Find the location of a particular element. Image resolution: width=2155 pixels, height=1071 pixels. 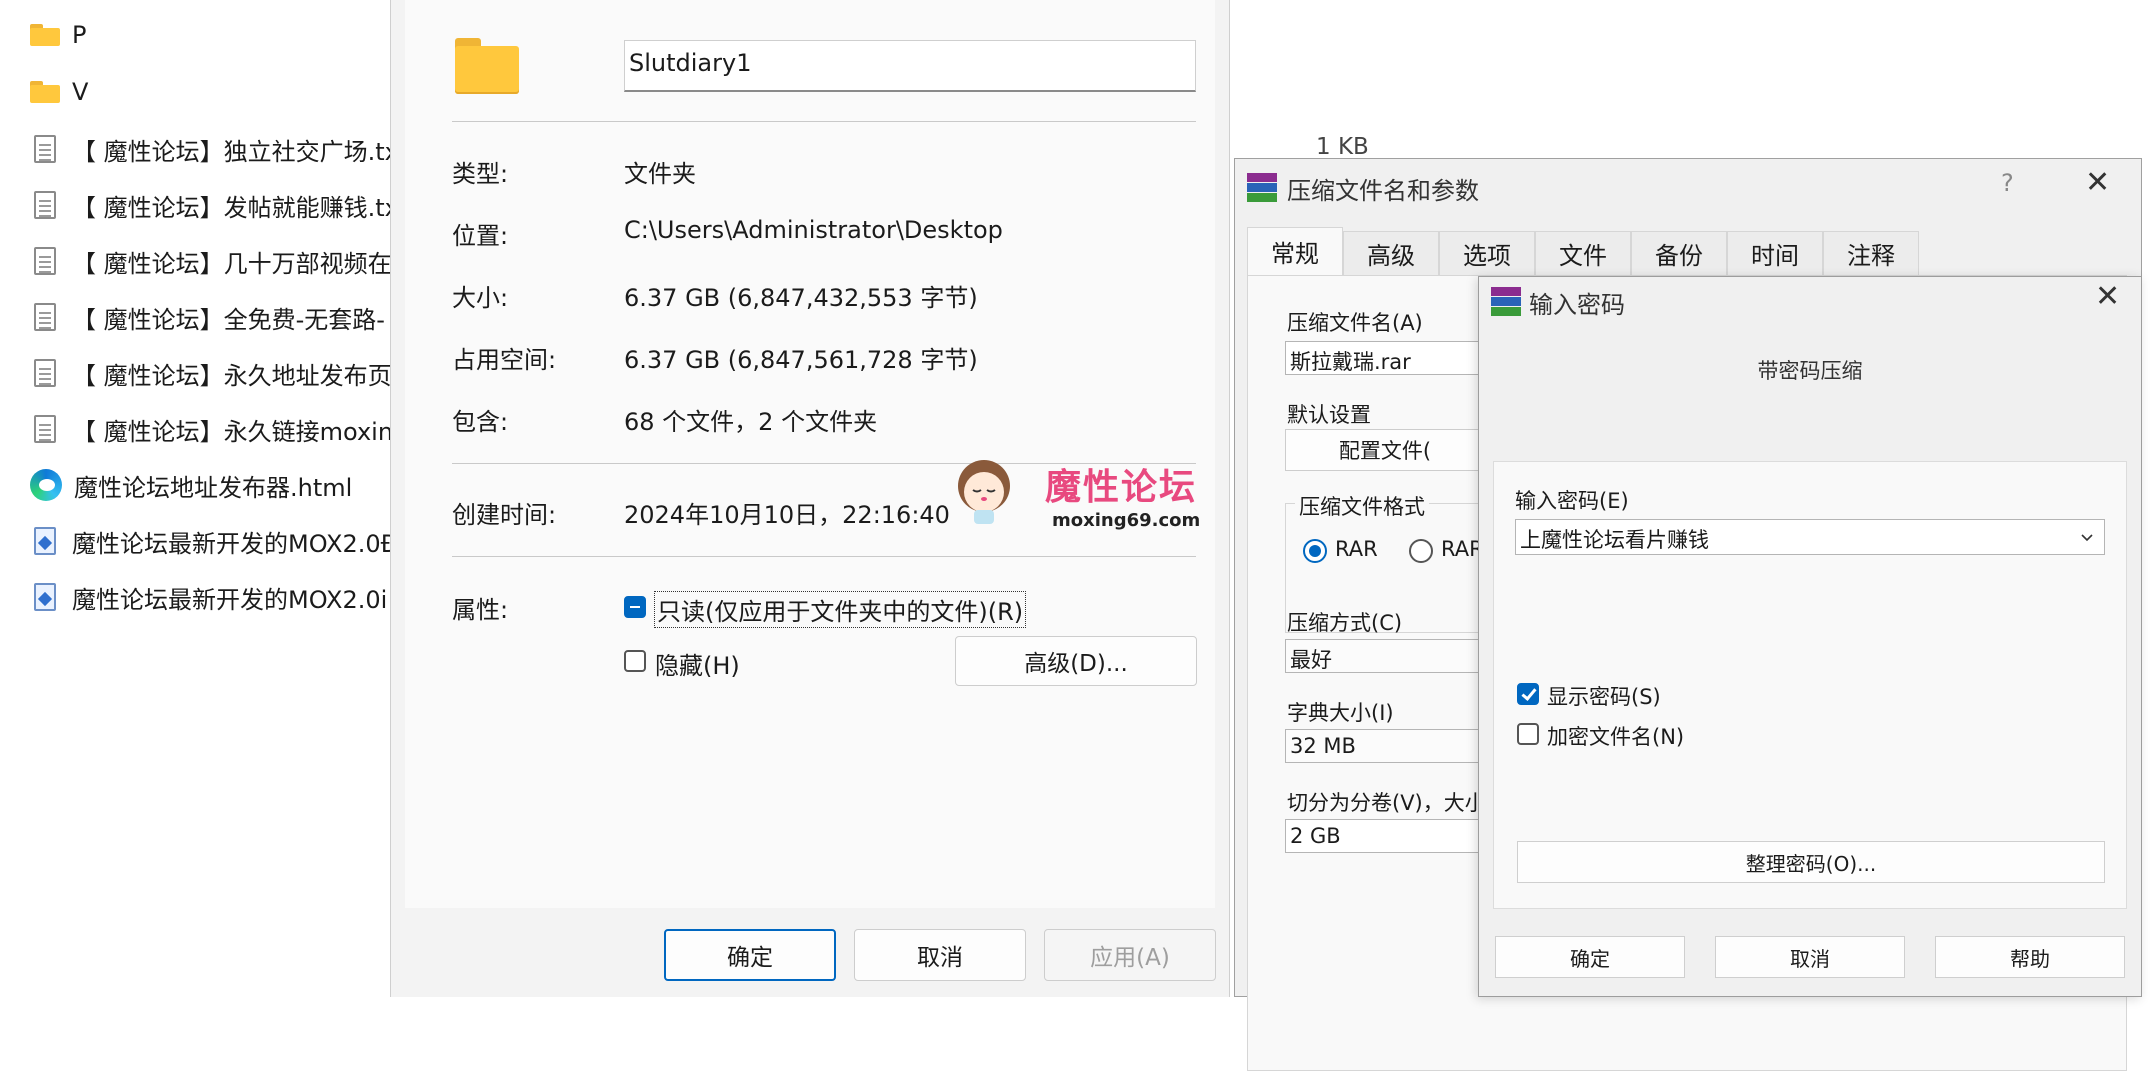

list-item: 【 魔性论坛】独立社交广场.tx is located at coordinates (214, 149).